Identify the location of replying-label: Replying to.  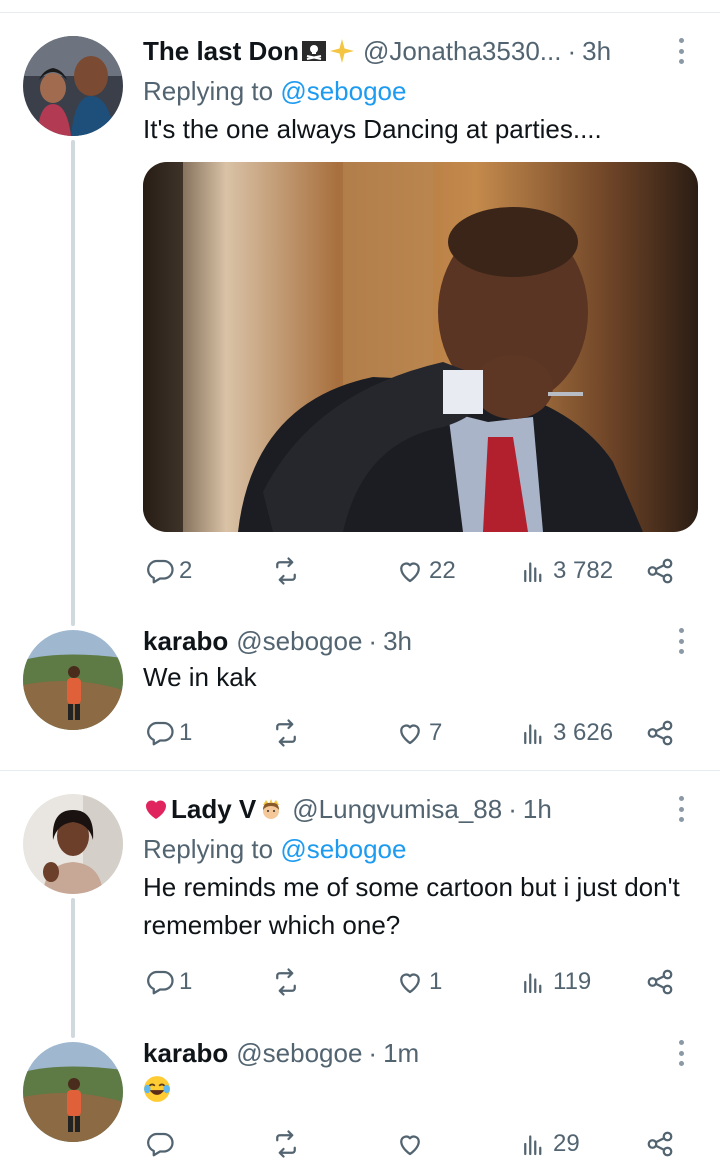
(212, 91).